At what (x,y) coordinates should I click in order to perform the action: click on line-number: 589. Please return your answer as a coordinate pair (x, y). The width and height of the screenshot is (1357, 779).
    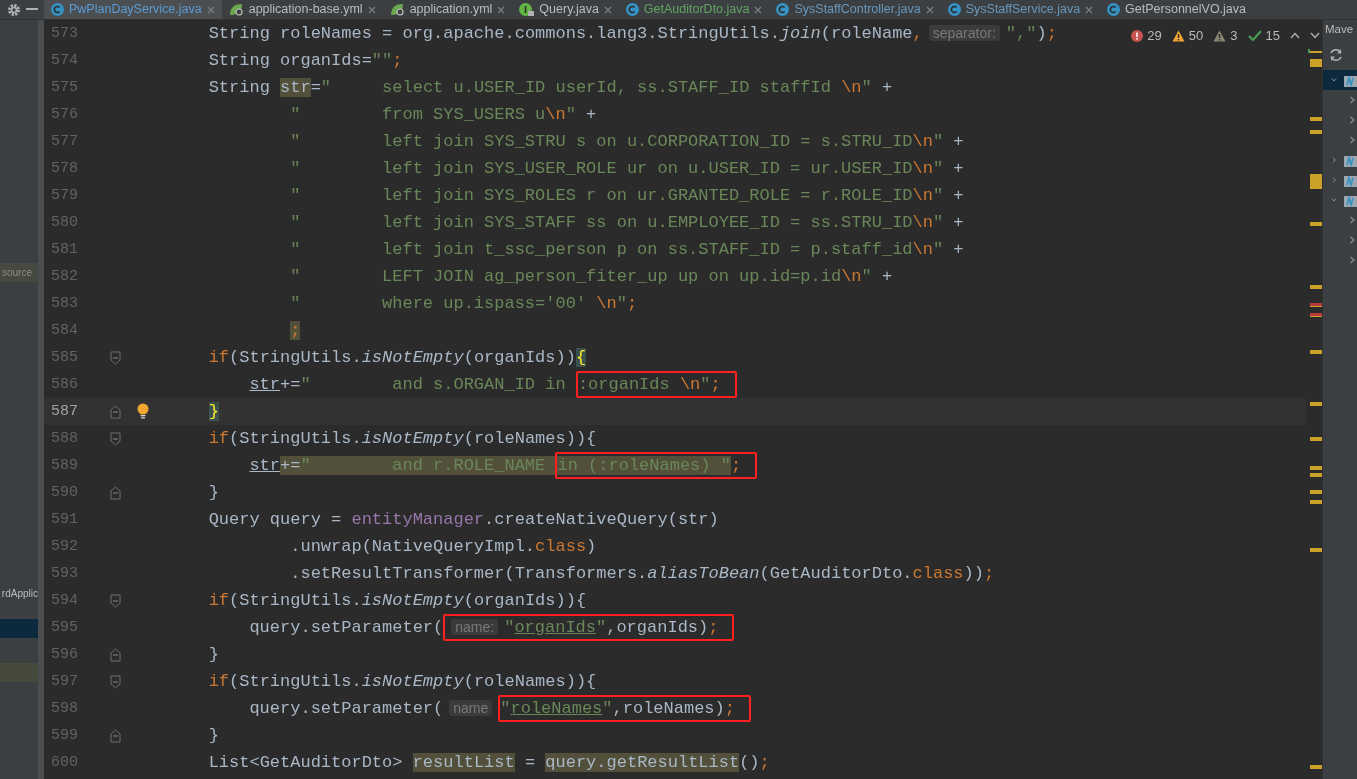
    Looking at the image, I should click on (64, 466).